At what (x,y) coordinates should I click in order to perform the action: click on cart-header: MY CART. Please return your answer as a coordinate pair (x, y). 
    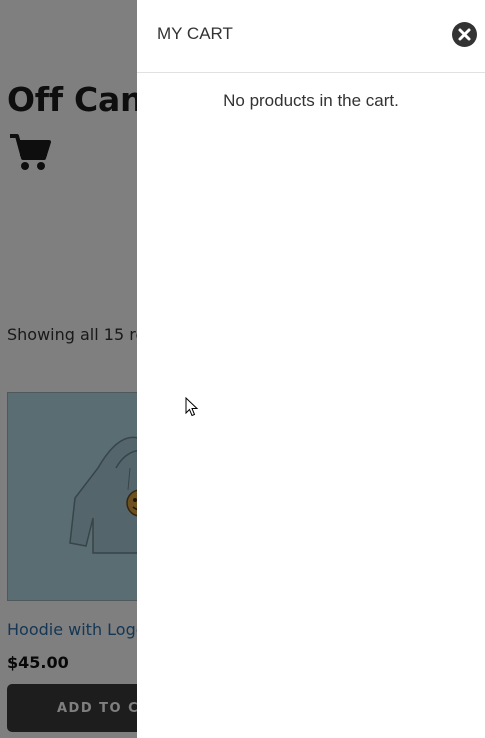
    Looking at the image, I should click on (311, 36).